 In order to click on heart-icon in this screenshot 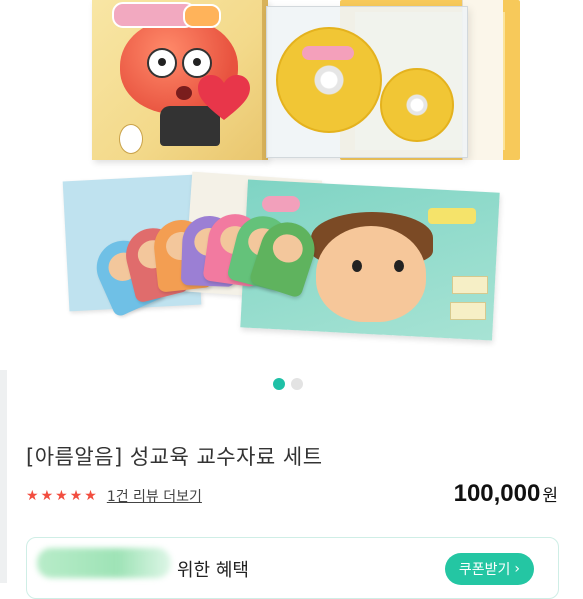, I will do `click(224, 97)`.